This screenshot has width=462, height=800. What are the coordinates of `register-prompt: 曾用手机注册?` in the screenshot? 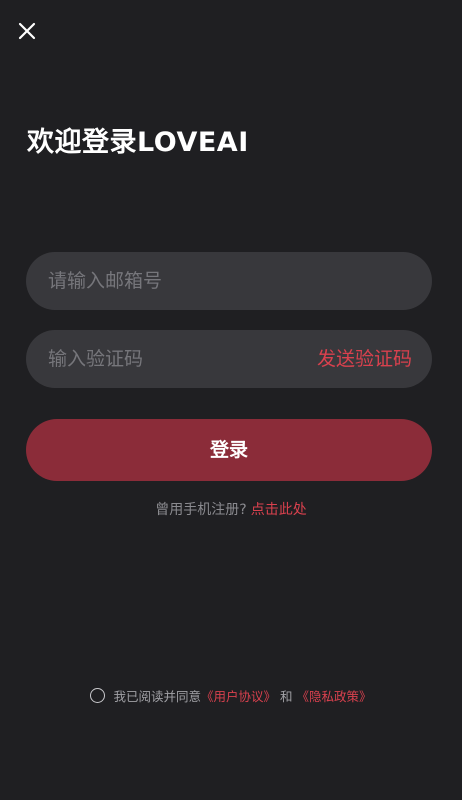 It's located at (201, 510).